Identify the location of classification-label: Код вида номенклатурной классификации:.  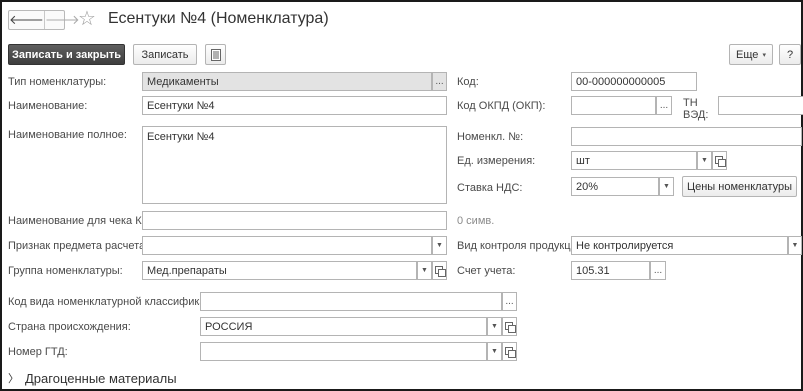
(118, 302).